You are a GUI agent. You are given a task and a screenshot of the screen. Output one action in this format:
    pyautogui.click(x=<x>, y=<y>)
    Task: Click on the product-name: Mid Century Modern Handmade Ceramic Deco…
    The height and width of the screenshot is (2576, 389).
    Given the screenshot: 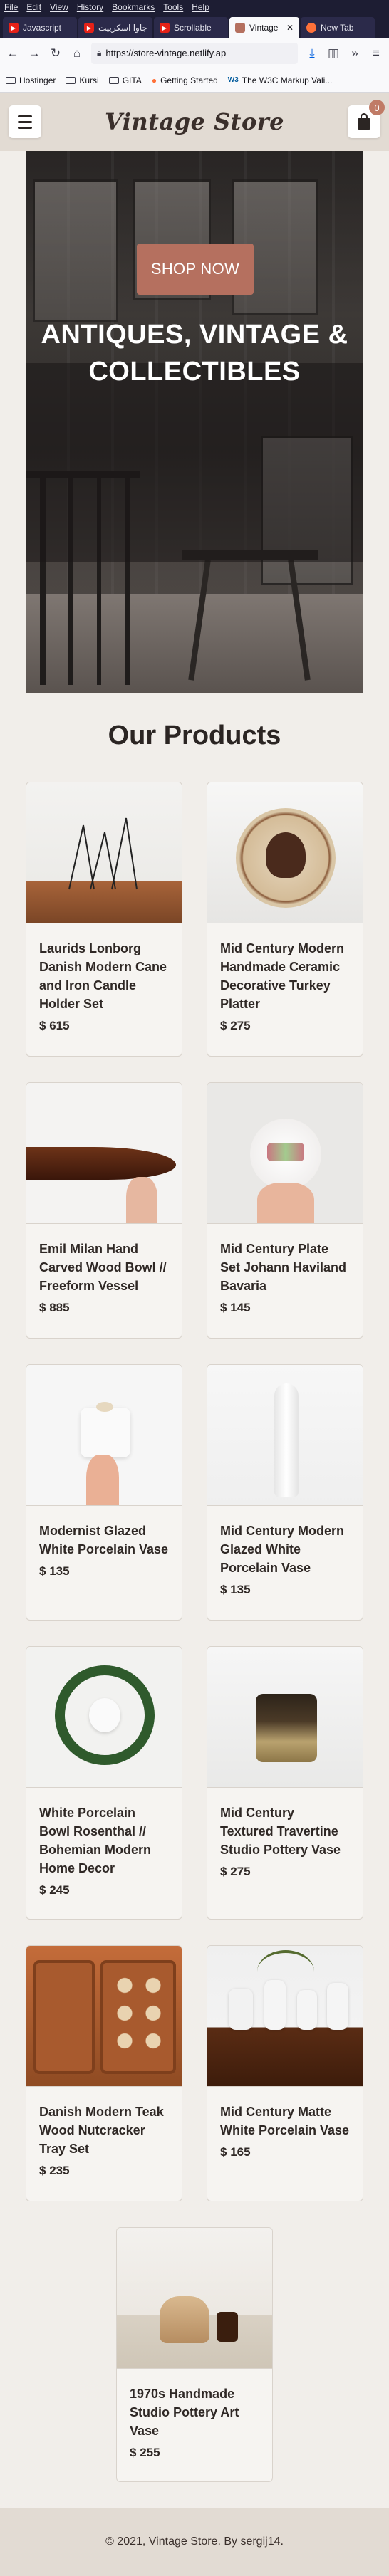 What is the action you would take?
    pyautogui.click(x=285, y=968)
    